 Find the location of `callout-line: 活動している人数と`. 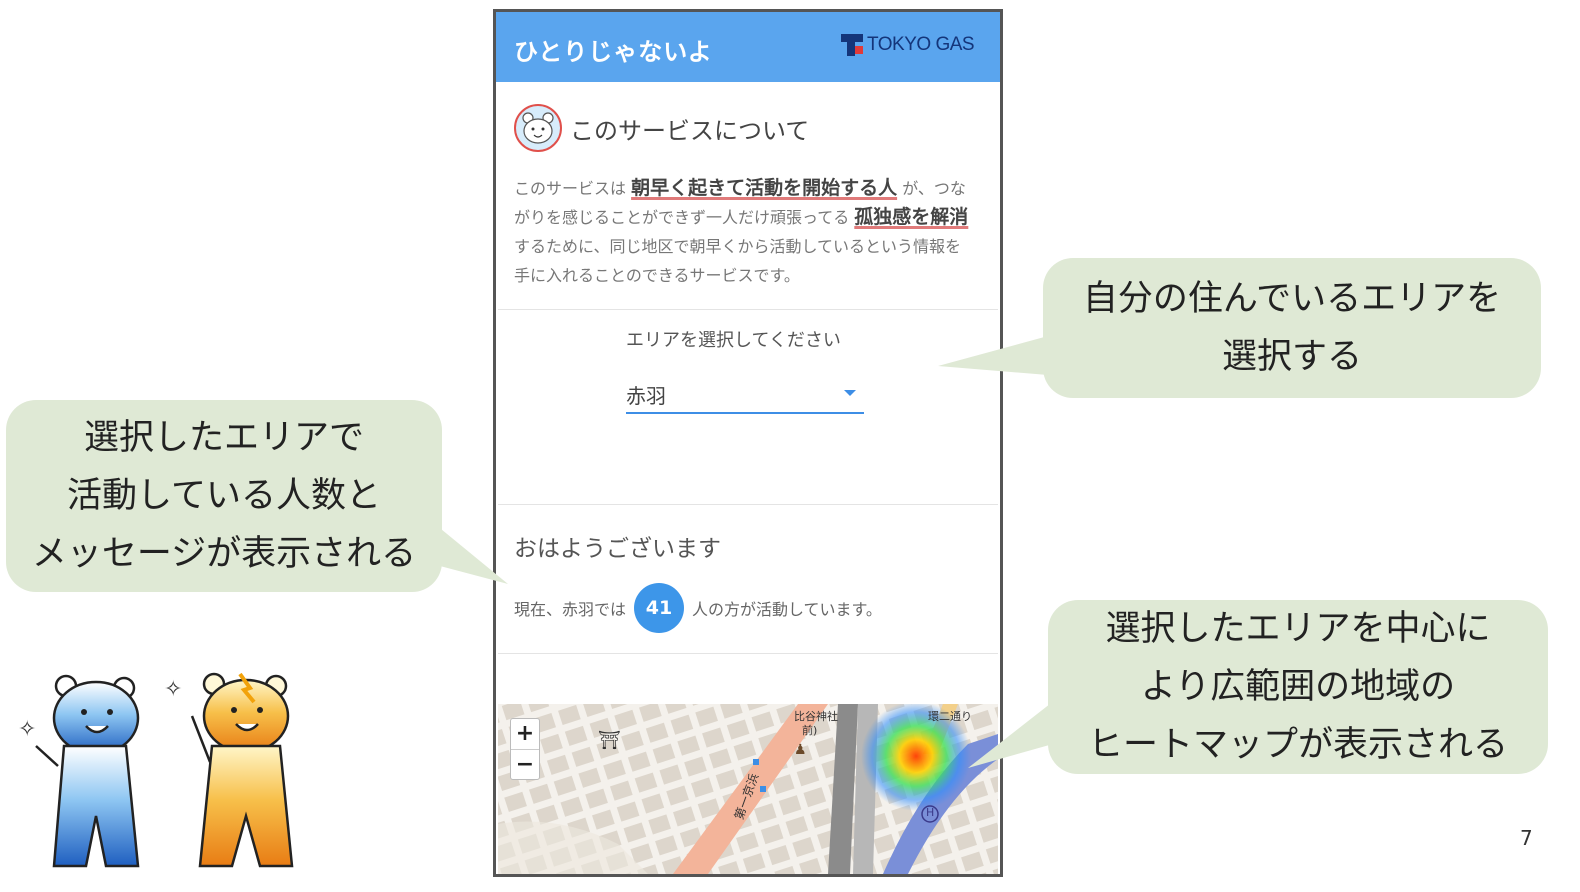

callout-line: 活動している人数と is located at coordinates (224, 496).